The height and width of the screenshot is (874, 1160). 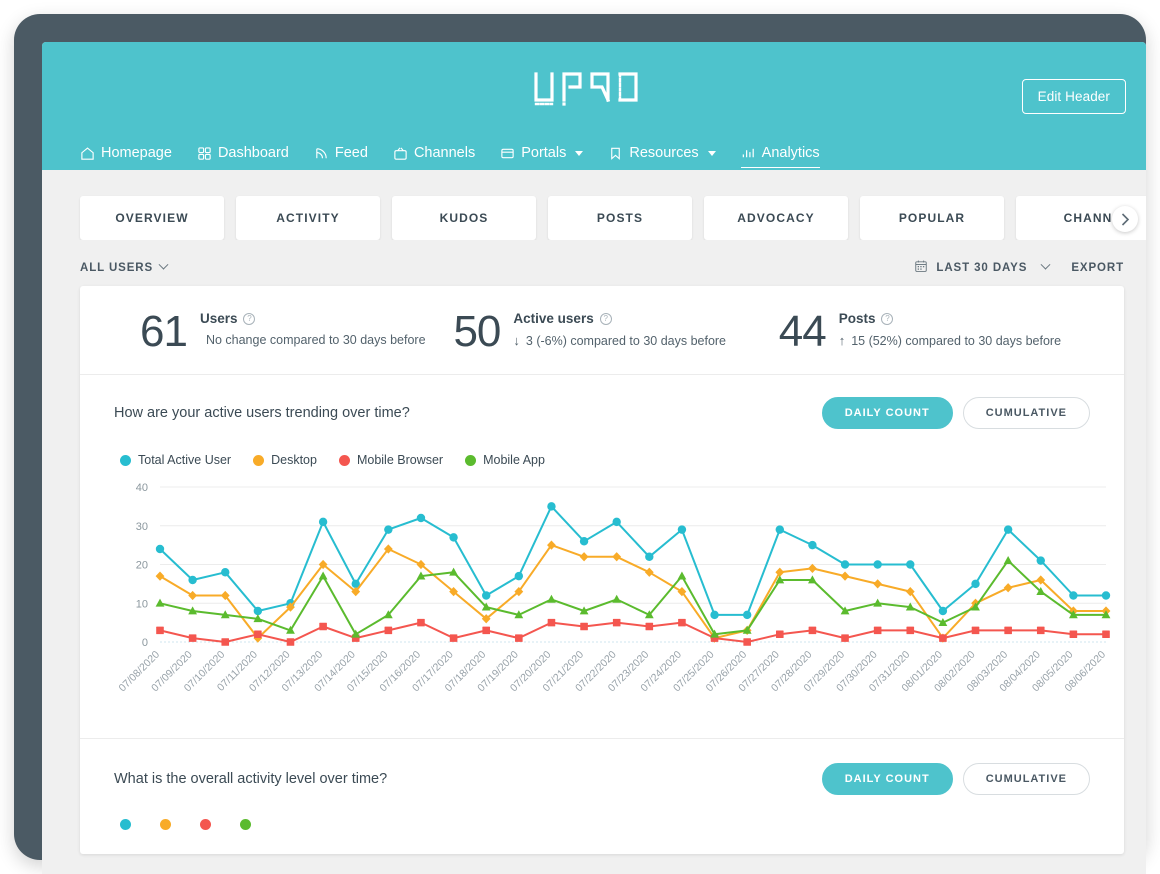 I want to click on tab-advocacy: ADVOCACY, so click(x=776, y=218).